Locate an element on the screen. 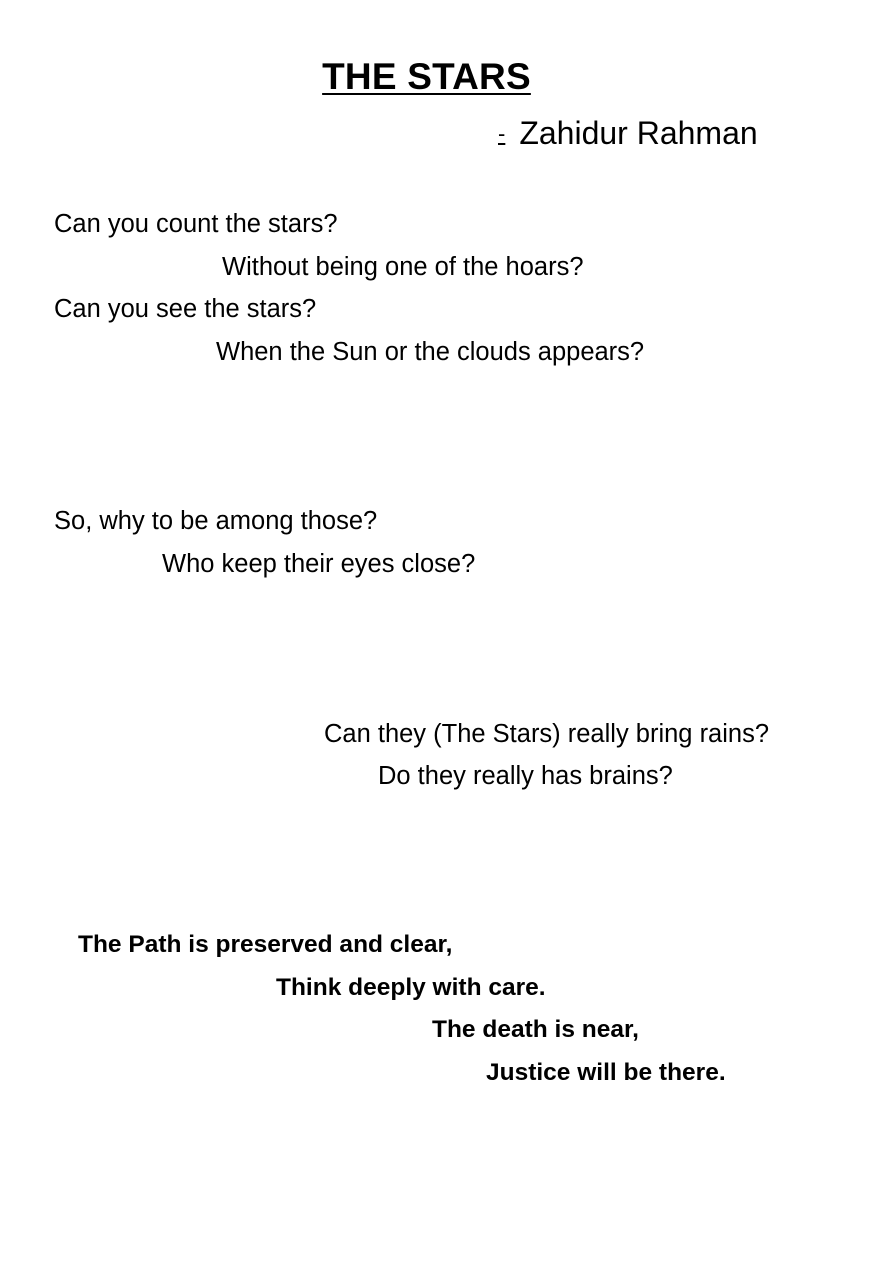  stanza-1-line-1: Can you count the stars? is located at coordinates (196, 224).